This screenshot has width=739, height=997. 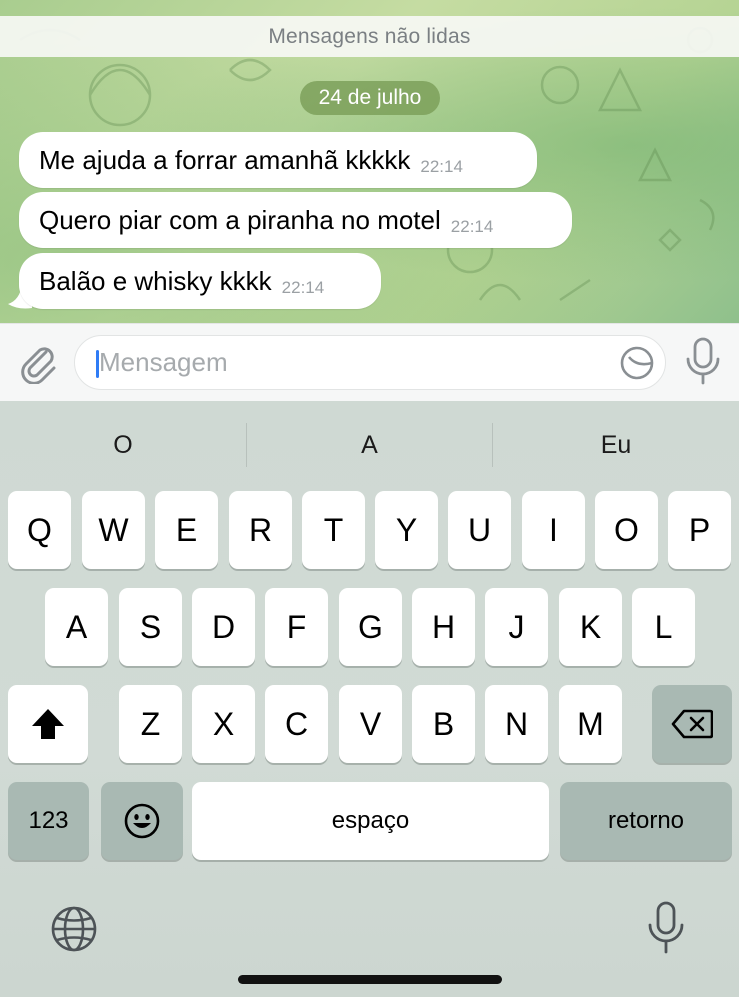 I want to click on shift-icon, so click(x=48, y=724).